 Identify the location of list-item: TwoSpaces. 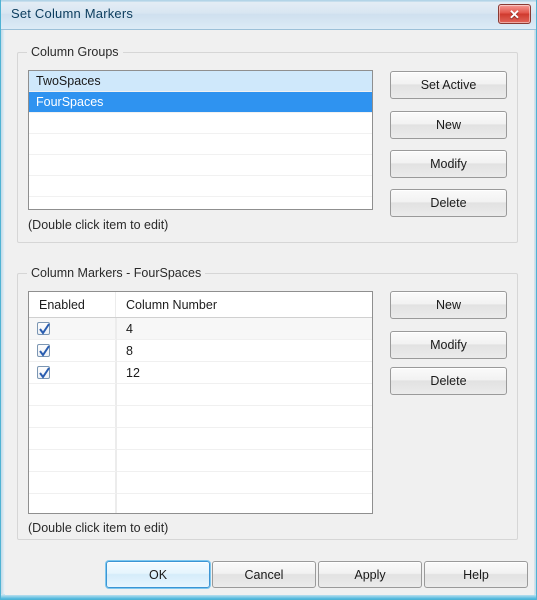
(200, 81).